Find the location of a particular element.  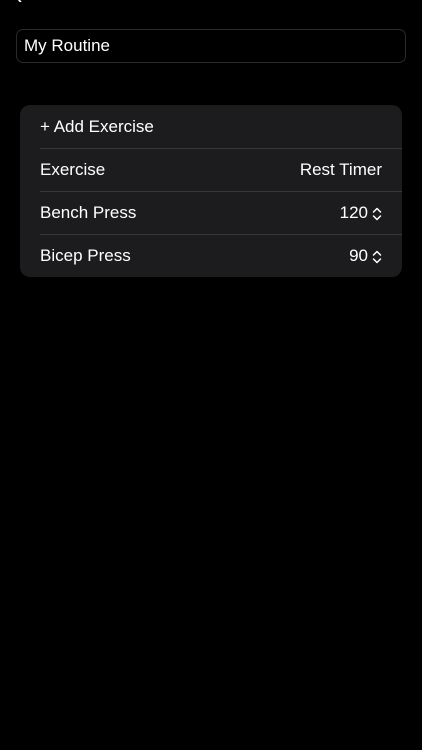

add-exercise-button: + Add Exercise is located at coordinates (211, 126).